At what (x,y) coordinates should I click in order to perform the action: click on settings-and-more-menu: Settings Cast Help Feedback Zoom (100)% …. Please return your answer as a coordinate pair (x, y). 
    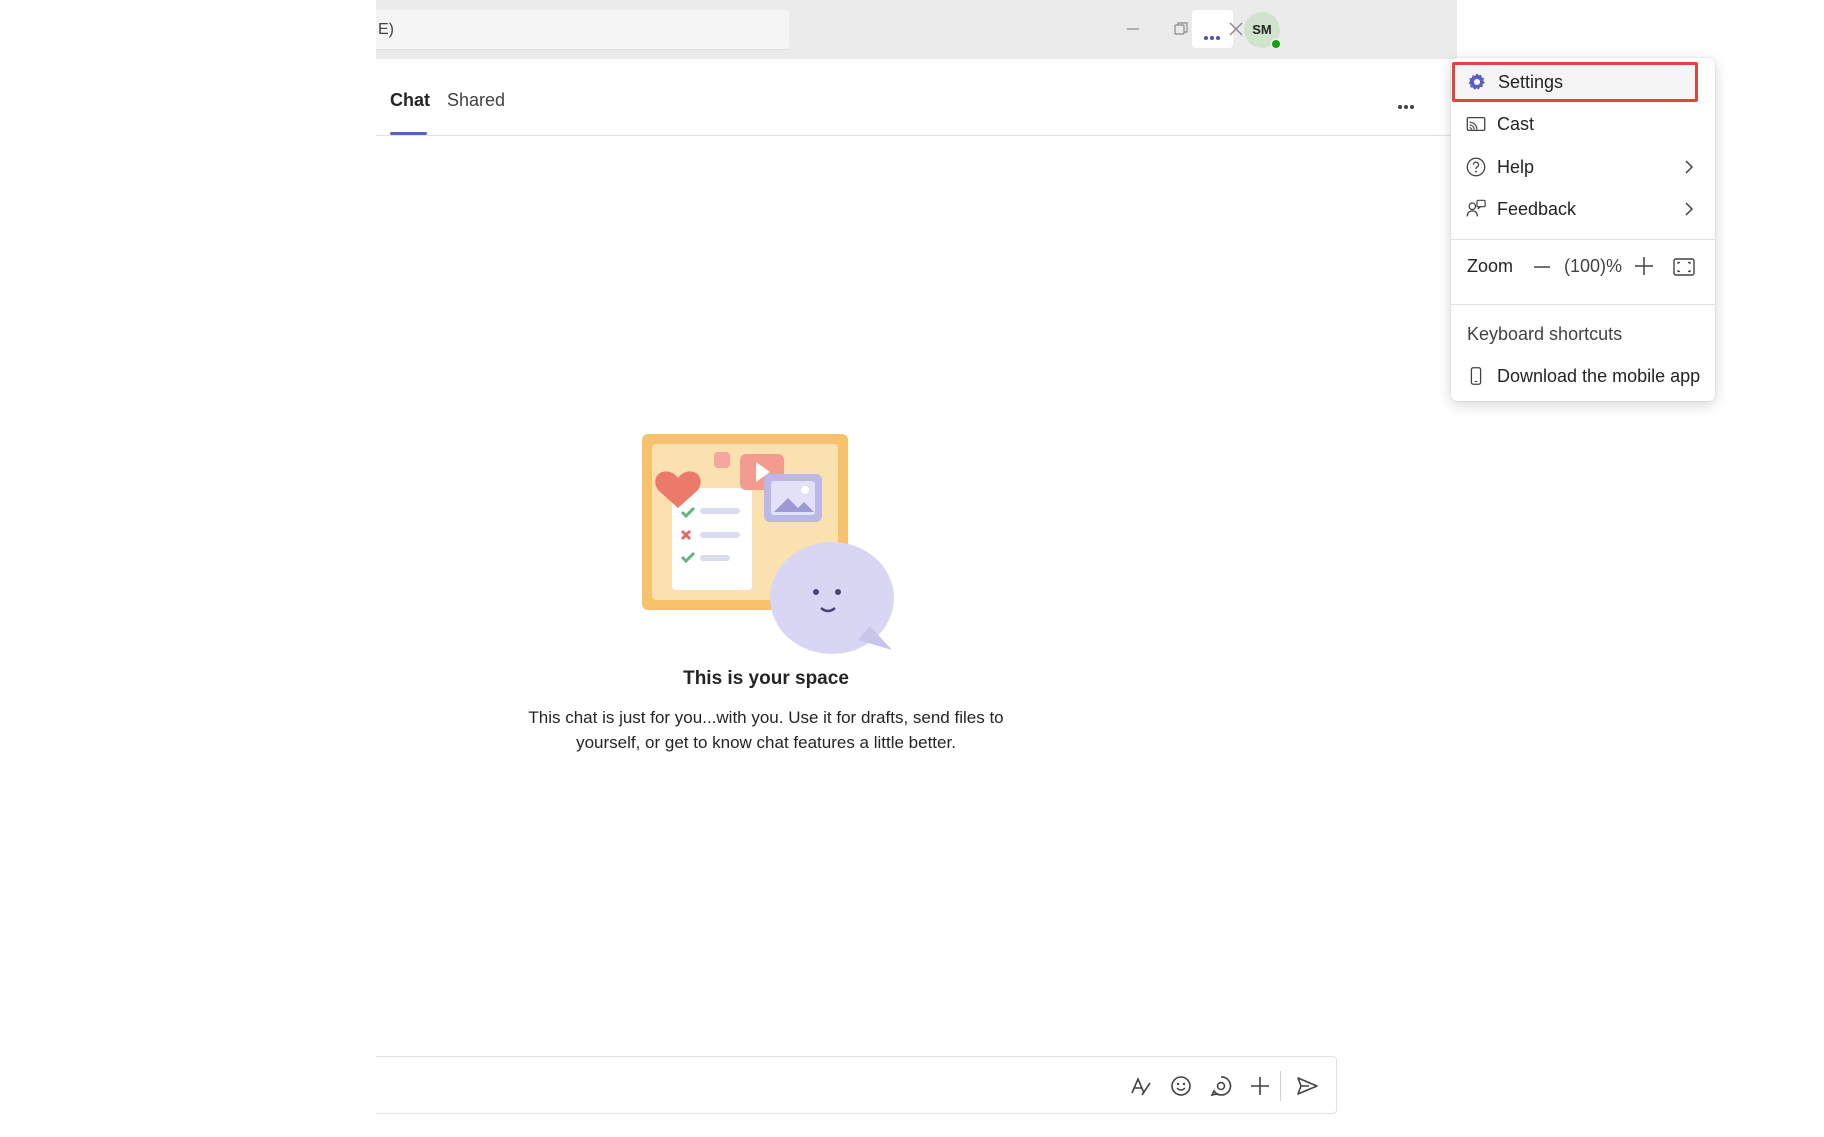
    Looking at the image, I should click on (1583, 229).